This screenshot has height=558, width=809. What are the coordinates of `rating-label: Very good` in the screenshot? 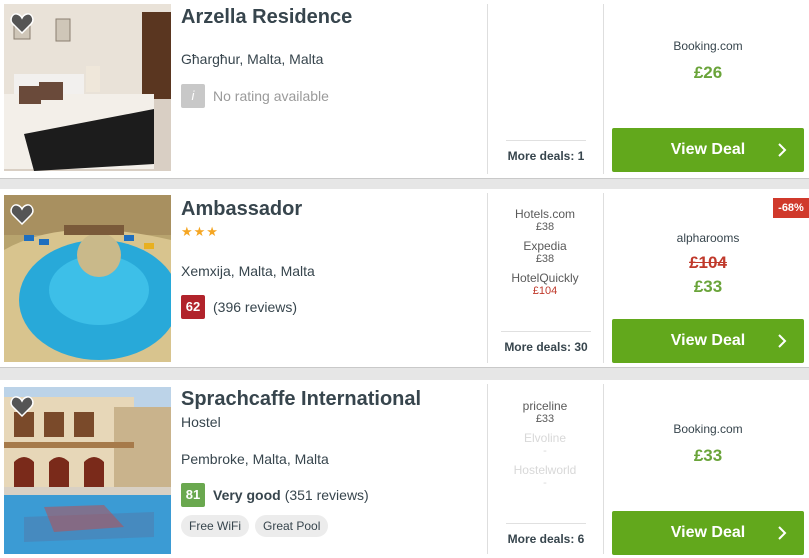 It's located at (247, 495).